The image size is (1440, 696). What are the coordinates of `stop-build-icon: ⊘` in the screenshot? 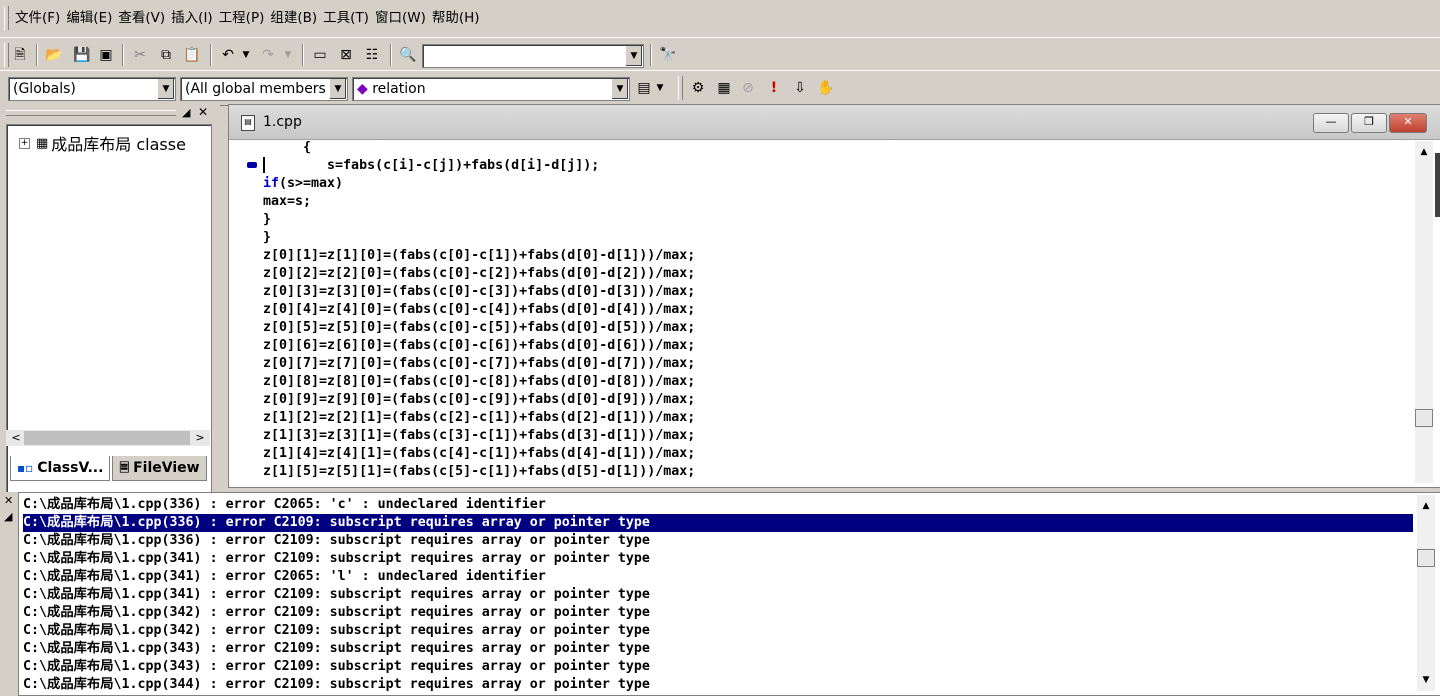 It's located at (748, 88).